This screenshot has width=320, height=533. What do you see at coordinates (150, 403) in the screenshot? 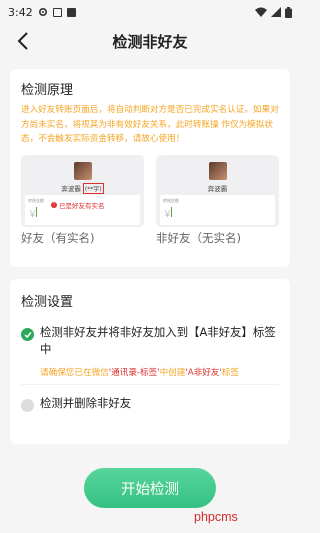
I see `option-delete: 检测并删除非好友` at bounding box center [150, 403].